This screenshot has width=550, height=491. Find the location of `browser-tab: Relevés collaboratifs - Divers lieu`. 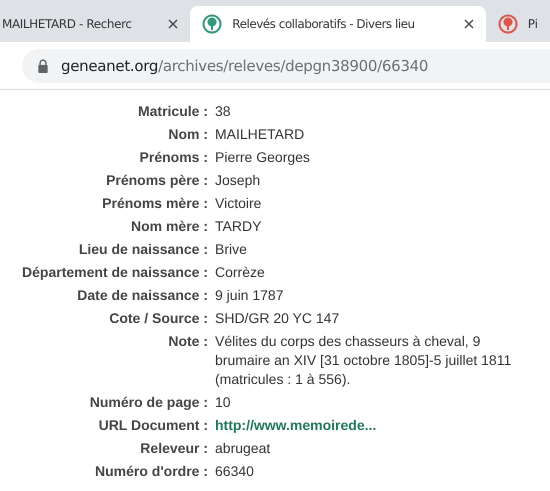

browser-tab: Relevés collaboratifs - Divers lieu is located at coordinates (338, 24).